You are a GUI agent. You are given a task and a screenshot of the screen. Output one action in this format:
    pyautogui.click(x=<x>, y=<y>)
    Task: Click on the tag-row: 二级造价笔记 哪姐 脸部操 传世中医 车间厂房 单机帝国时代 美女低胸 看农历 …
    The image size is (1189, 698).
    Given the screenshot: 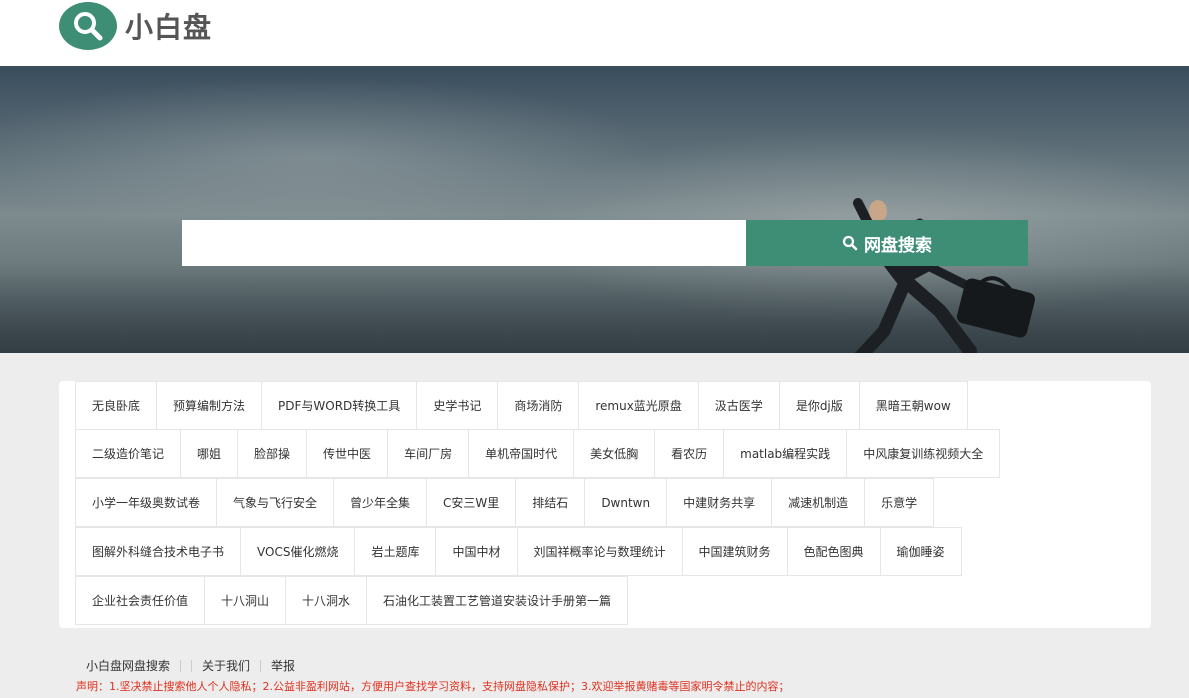 What is the action you would take?
    pyautogui.click(x=605, y=454)
    